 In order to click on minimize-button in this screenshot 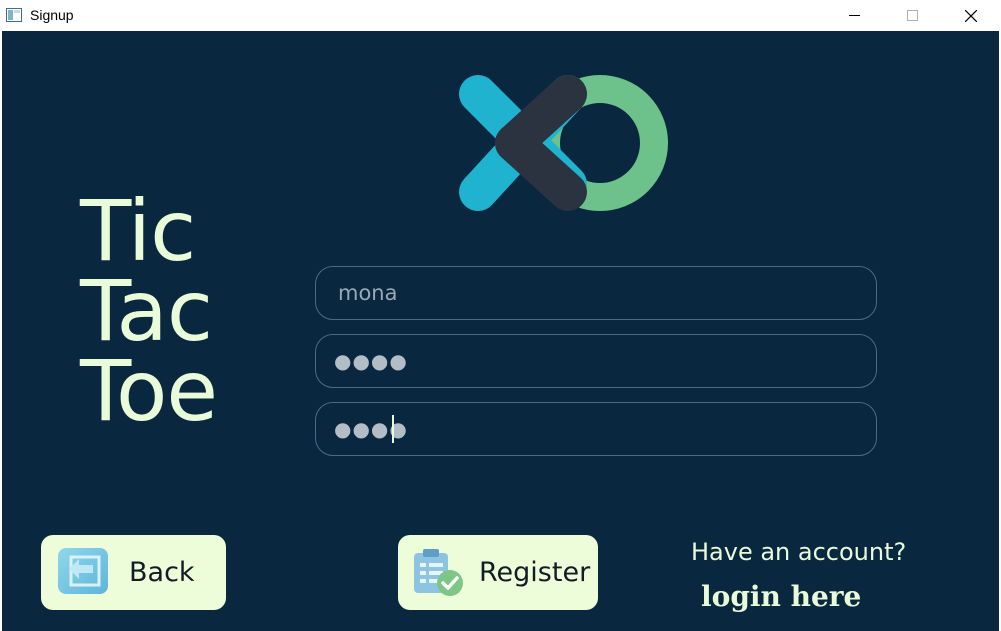, I will do `click(855, 15)`.